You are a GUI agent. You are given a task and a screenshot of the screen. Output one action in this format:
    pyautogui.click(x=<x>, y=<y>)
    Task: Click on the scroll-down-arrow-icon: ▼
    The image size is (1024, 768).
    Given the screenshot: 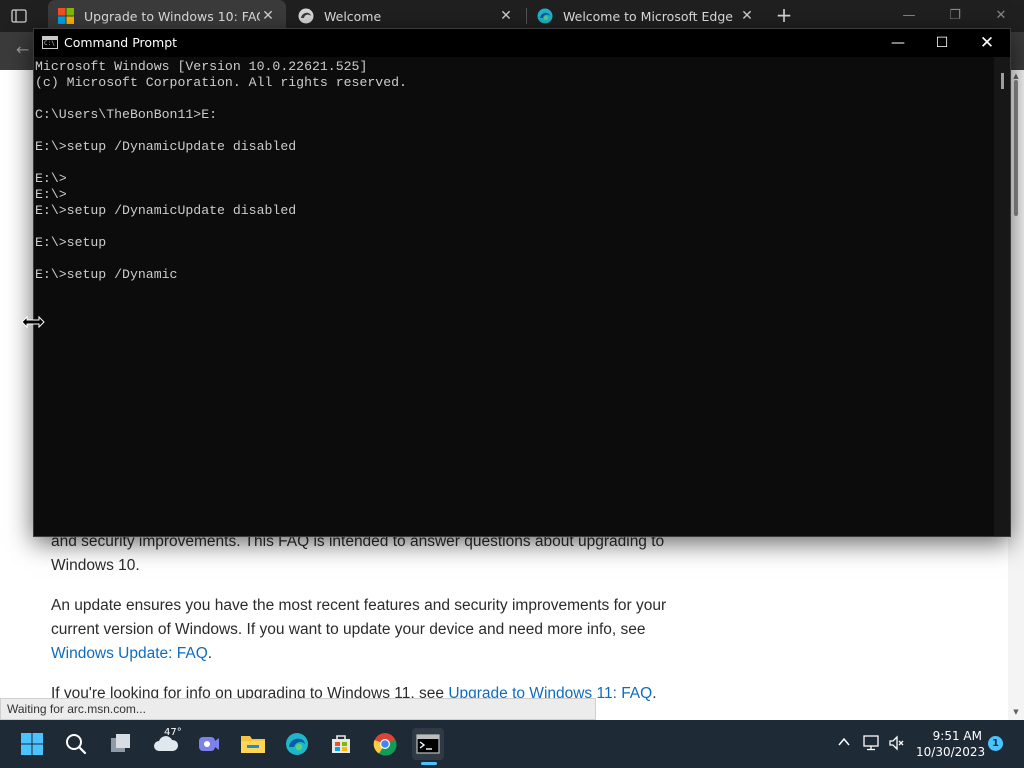 What is the action you would take?
    pyautogui.click(x=1016, y=712)
    